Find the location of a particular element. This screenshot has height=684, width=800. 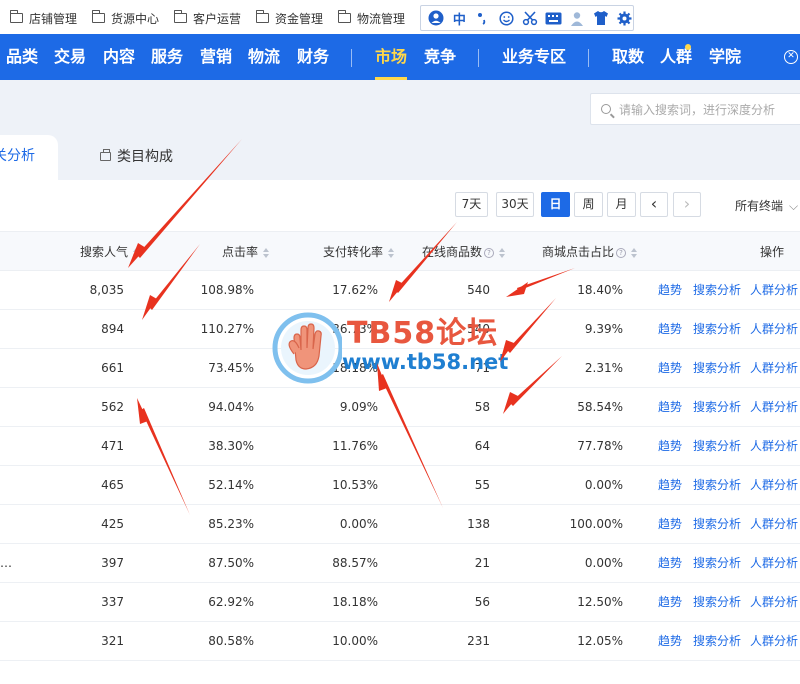

nav-item-data-fetch: 取数 is located at coordinates (628, 57).